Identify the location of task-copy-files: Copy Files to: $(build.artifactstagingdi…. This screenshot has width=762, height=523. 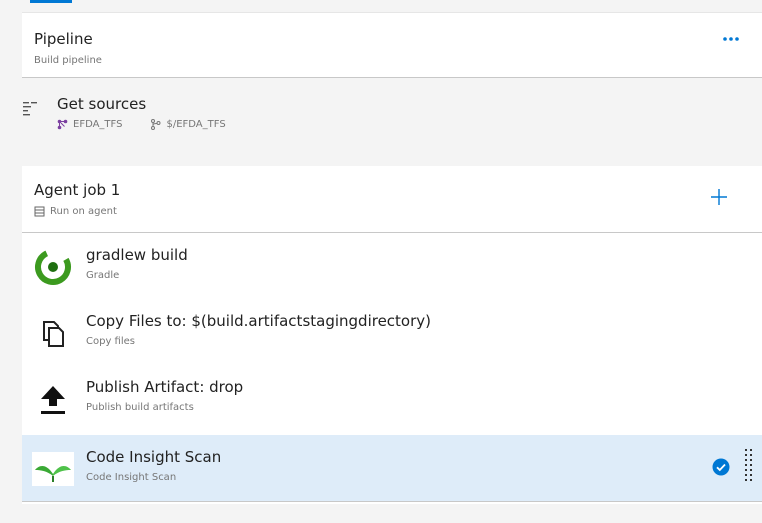
(392, 332).